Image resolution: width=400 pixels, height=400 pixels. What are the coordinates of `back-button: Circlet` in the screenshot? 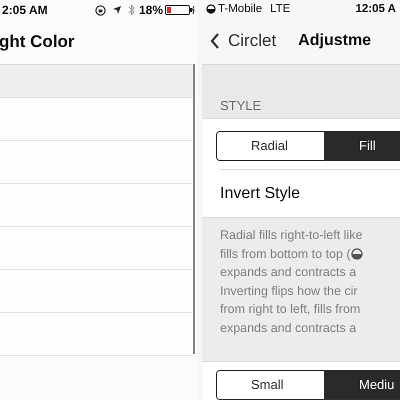 It's located at (243, 41).